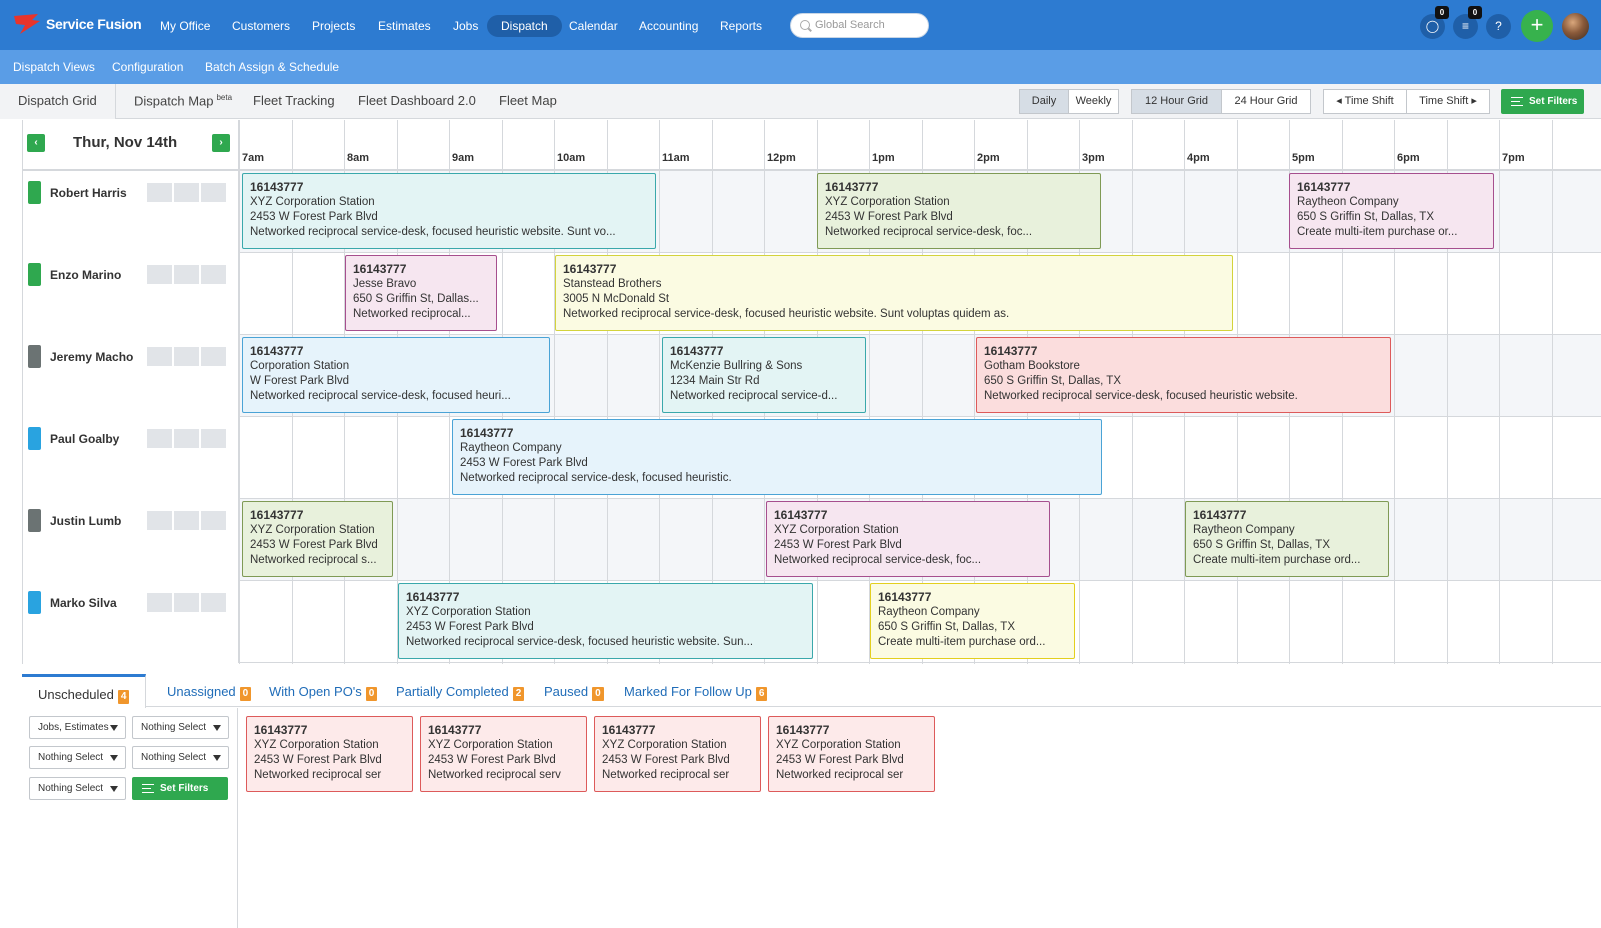  What do you see at coordinates (183, 100) in the screenshot?
I see `tab-dispatch-map: Dispatch Map beta` at bounding box center [183, 100].